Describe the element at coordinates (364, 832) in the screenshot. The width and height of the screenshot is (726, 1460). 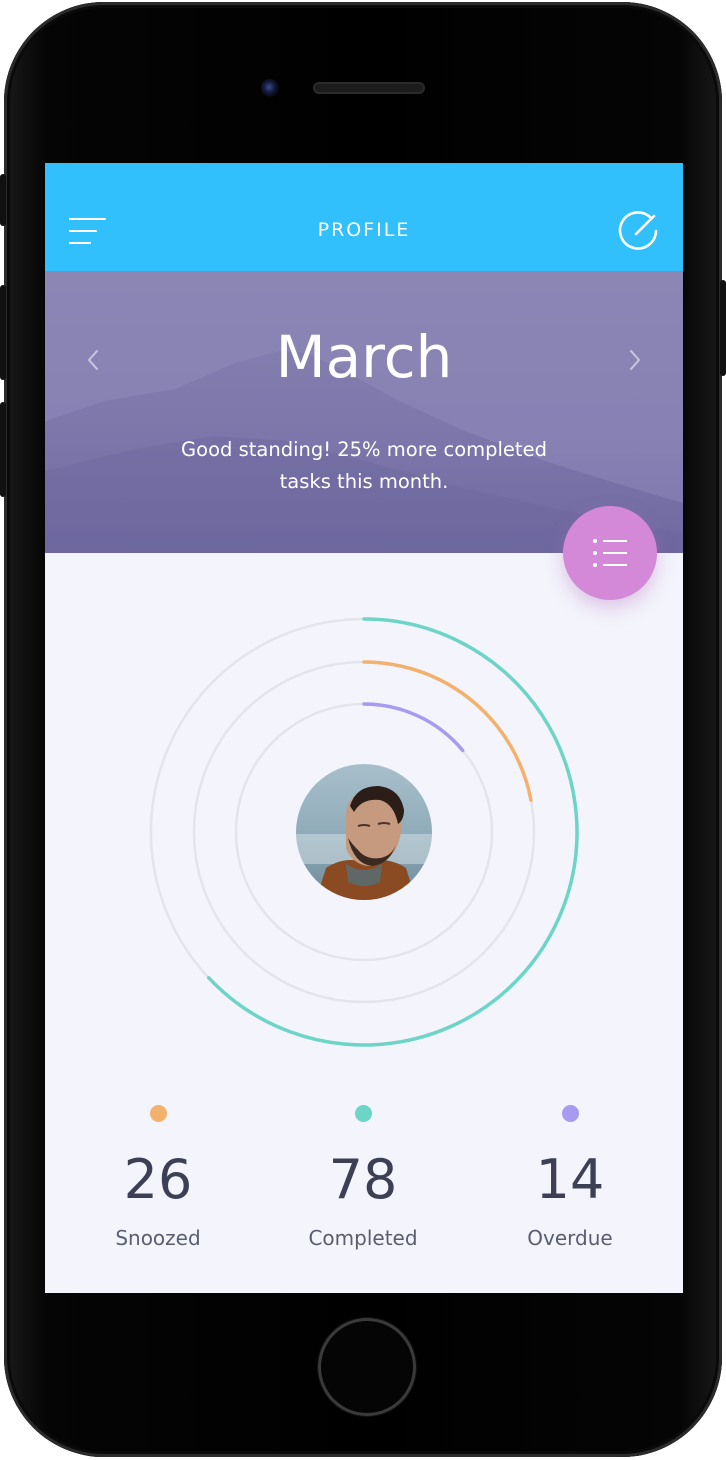
I see `avatar` at that location.